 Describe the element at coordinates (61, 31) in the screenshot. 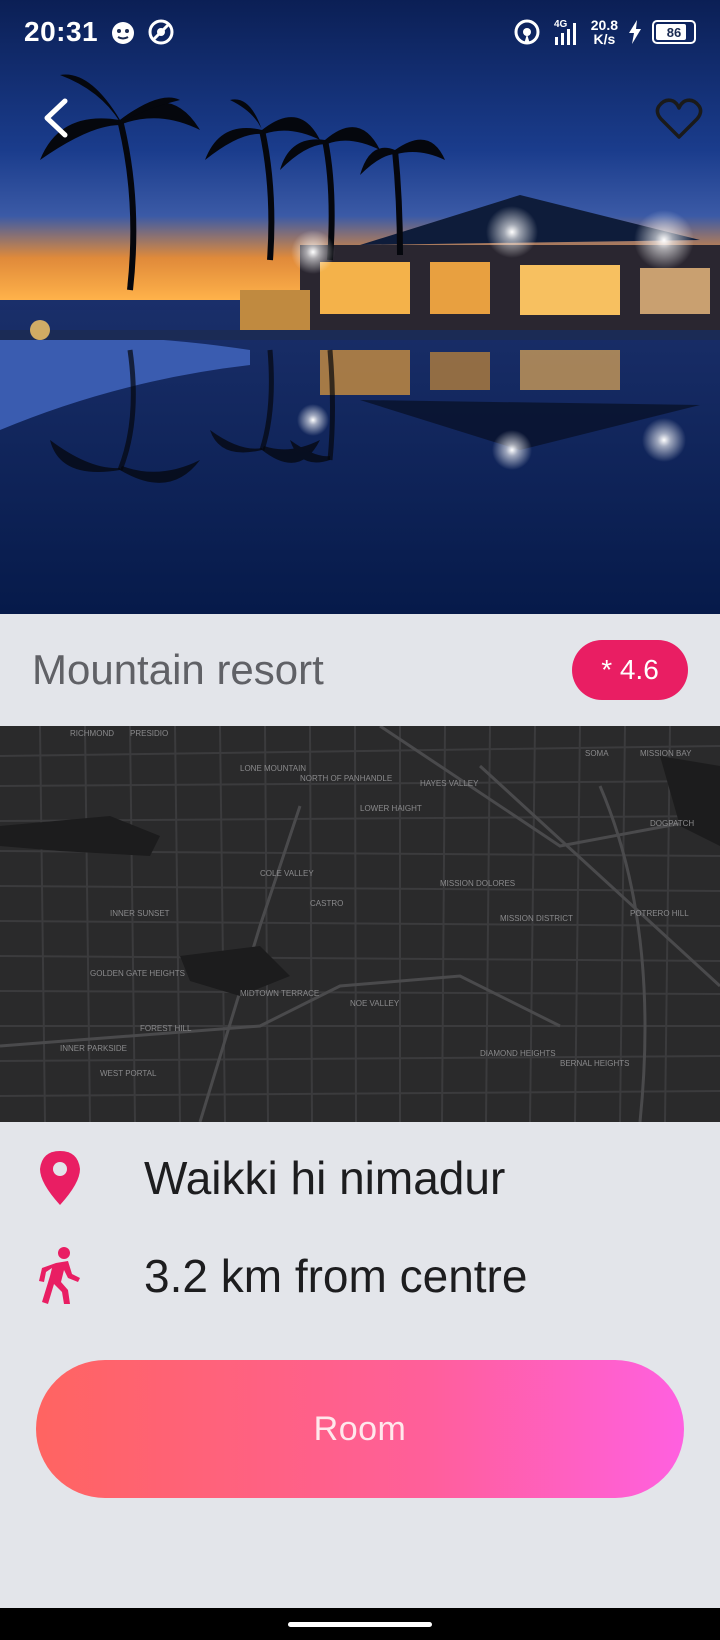

I see `status-time: 20:31` at that location.